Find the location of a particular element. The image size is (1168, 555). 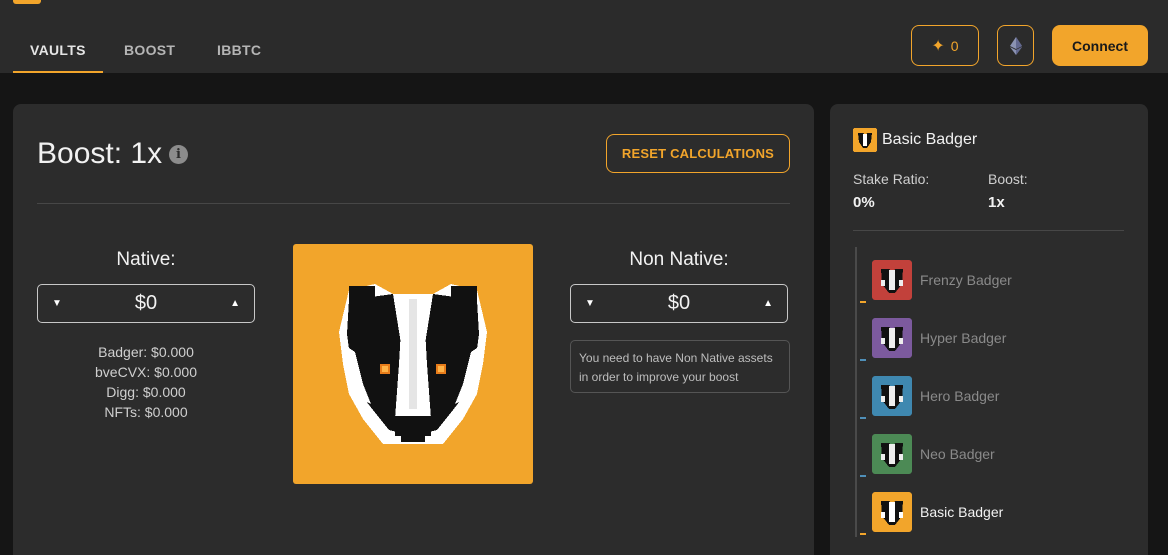

tab-boost: BOOST is located at coordinates (149, 48).